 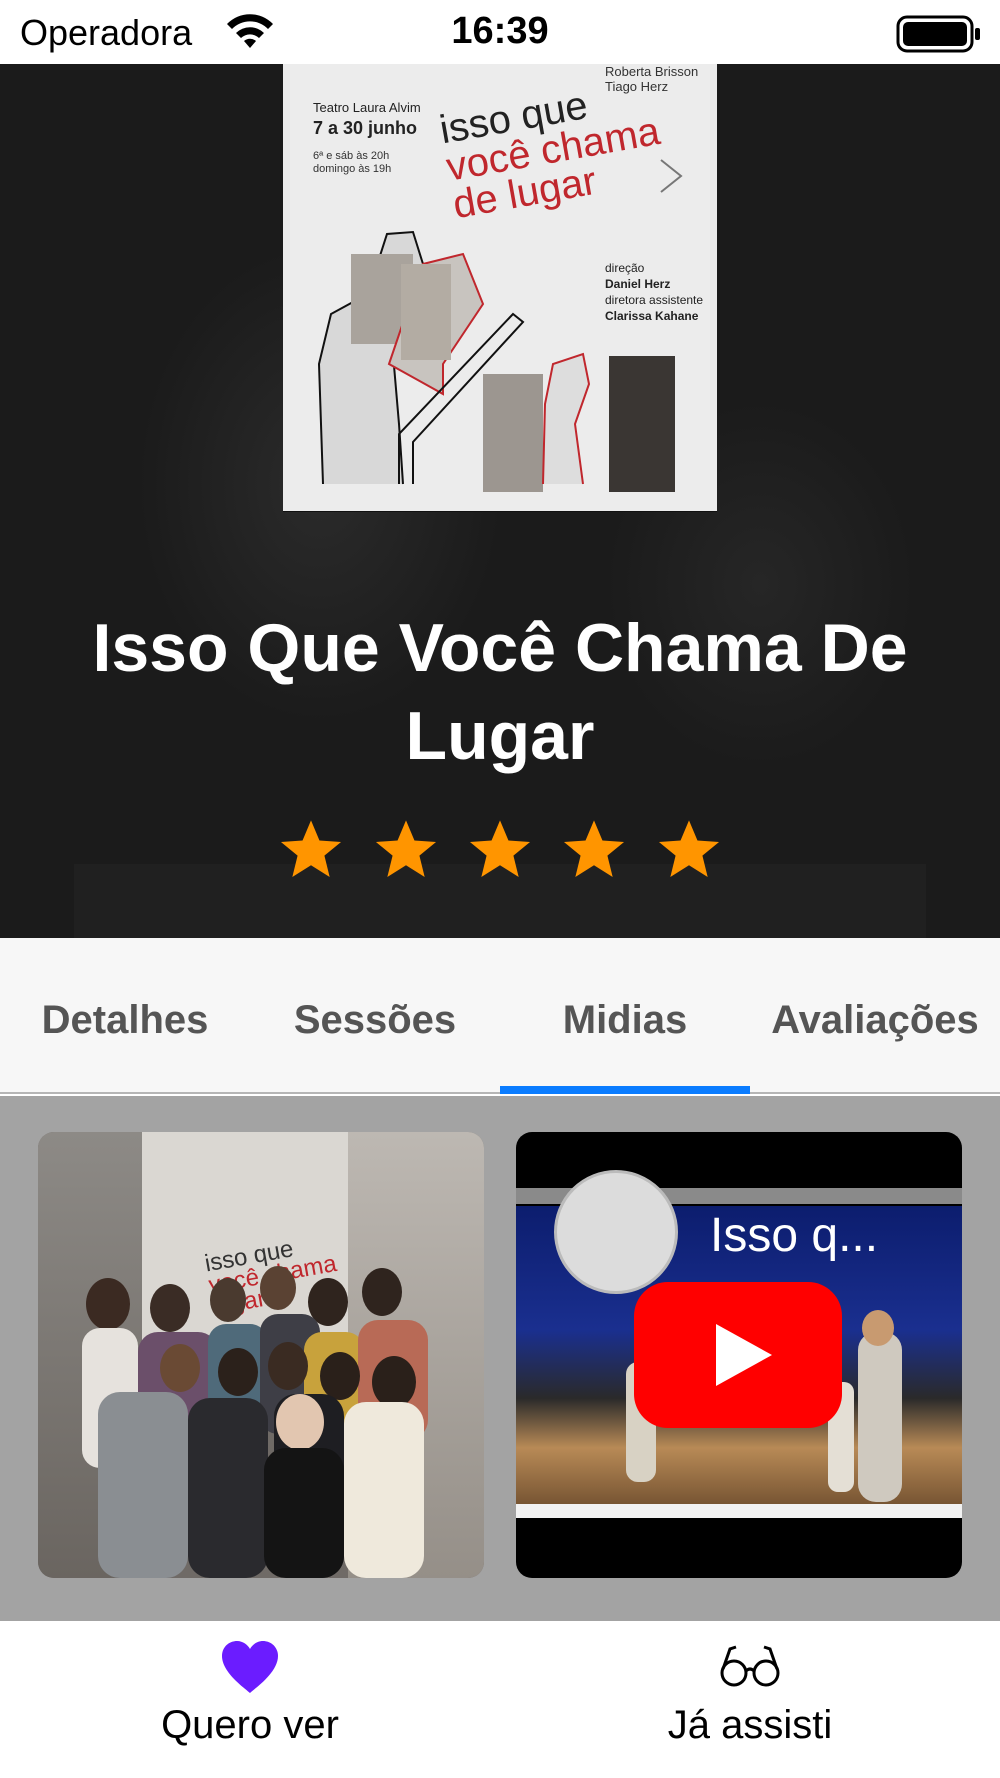 I want to click on video-bottom-bar, so click(x=739, y=1511).